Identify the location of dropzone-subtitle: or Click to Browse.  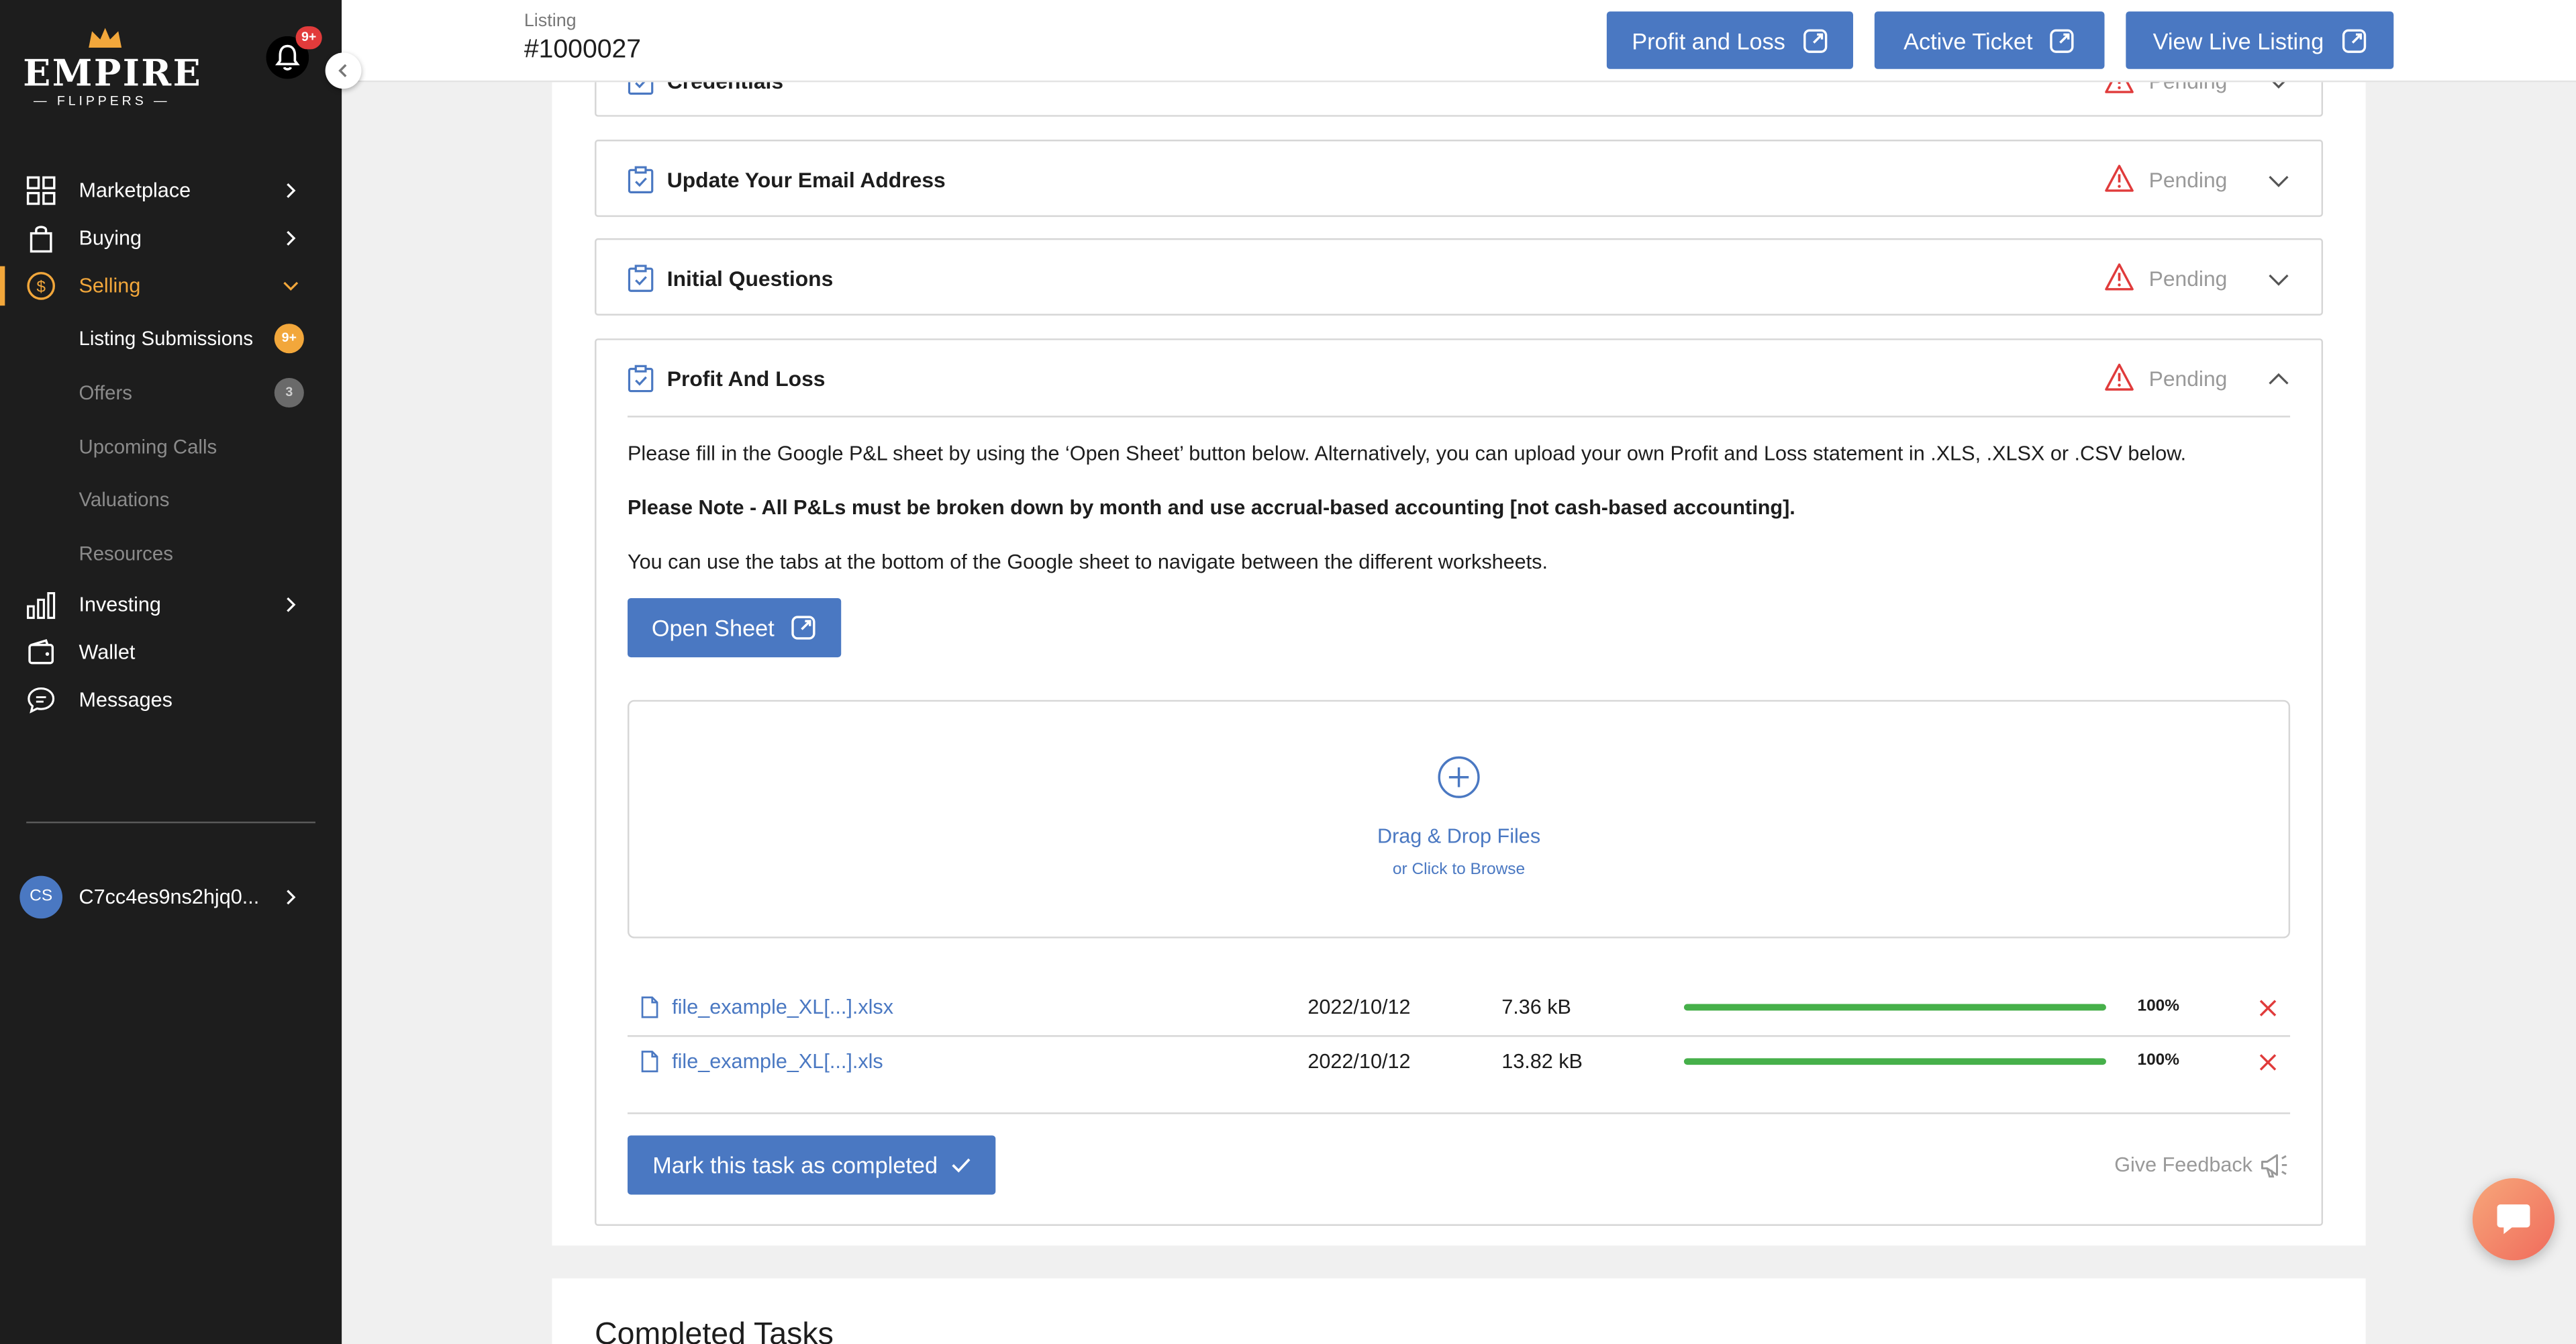
(1459, 870).